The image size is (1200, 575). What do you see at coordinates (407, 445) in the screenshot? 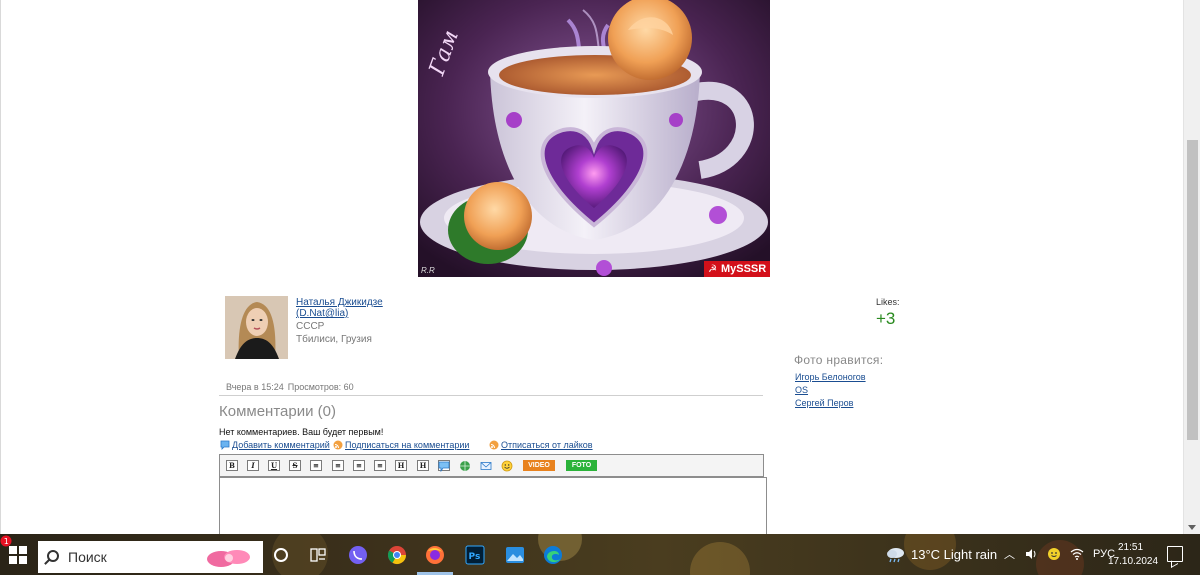
I see `subscribe-comments-label: Подписаться на комментарии` at bounding box center [407, 445].